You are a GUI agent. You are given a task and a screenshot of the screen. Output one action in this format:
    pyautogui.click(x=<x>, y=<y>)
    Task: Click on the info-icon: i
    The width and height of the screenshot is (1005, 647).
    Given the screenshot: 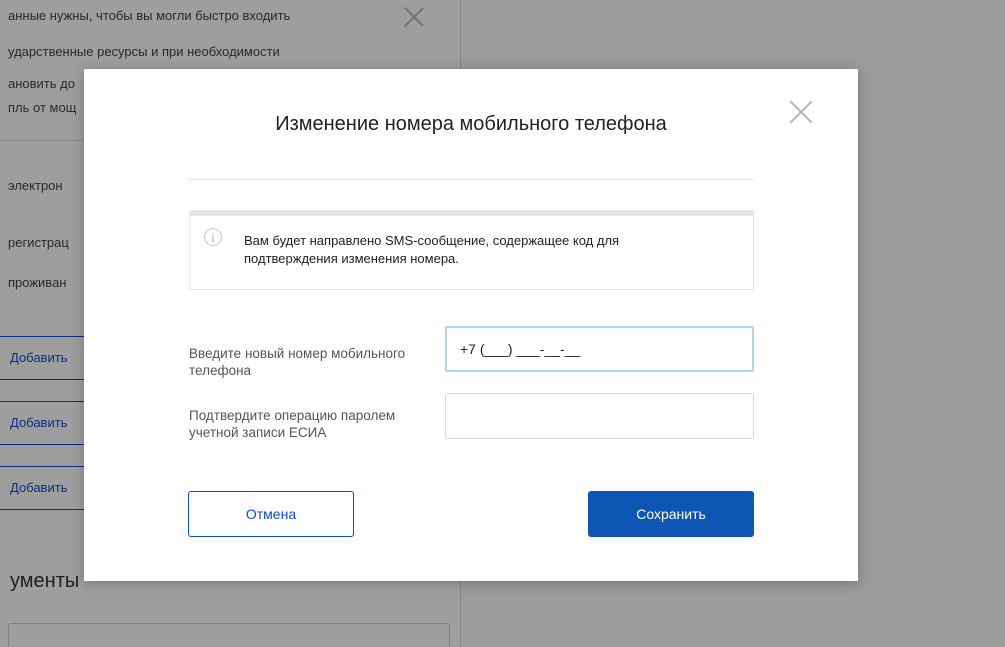 What is the action you would take?
    pyautogui.click(x=213, y=237)
    